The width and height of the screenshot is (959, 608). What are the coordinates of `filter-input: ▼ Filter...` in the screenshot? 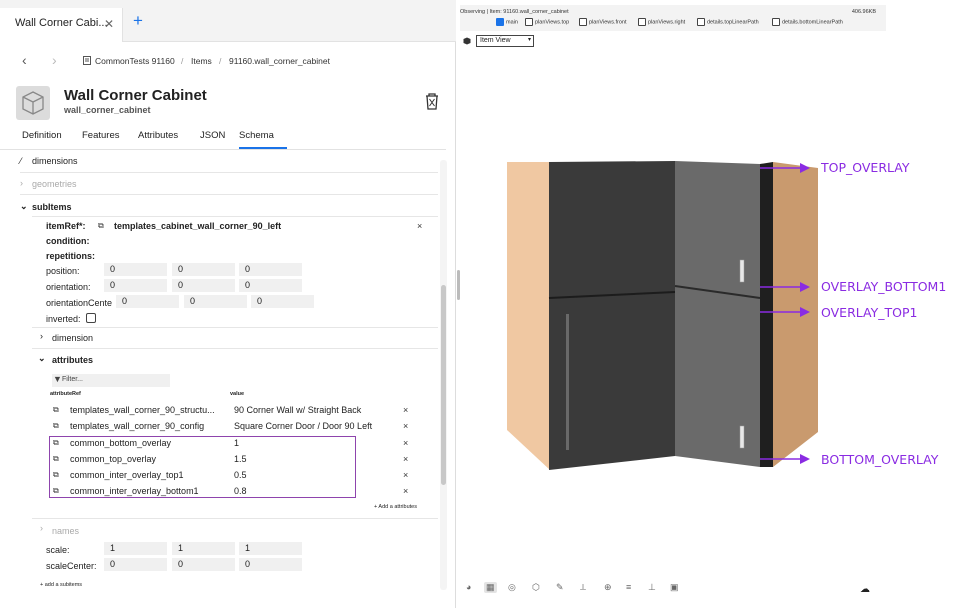 It's located at (111, 380).